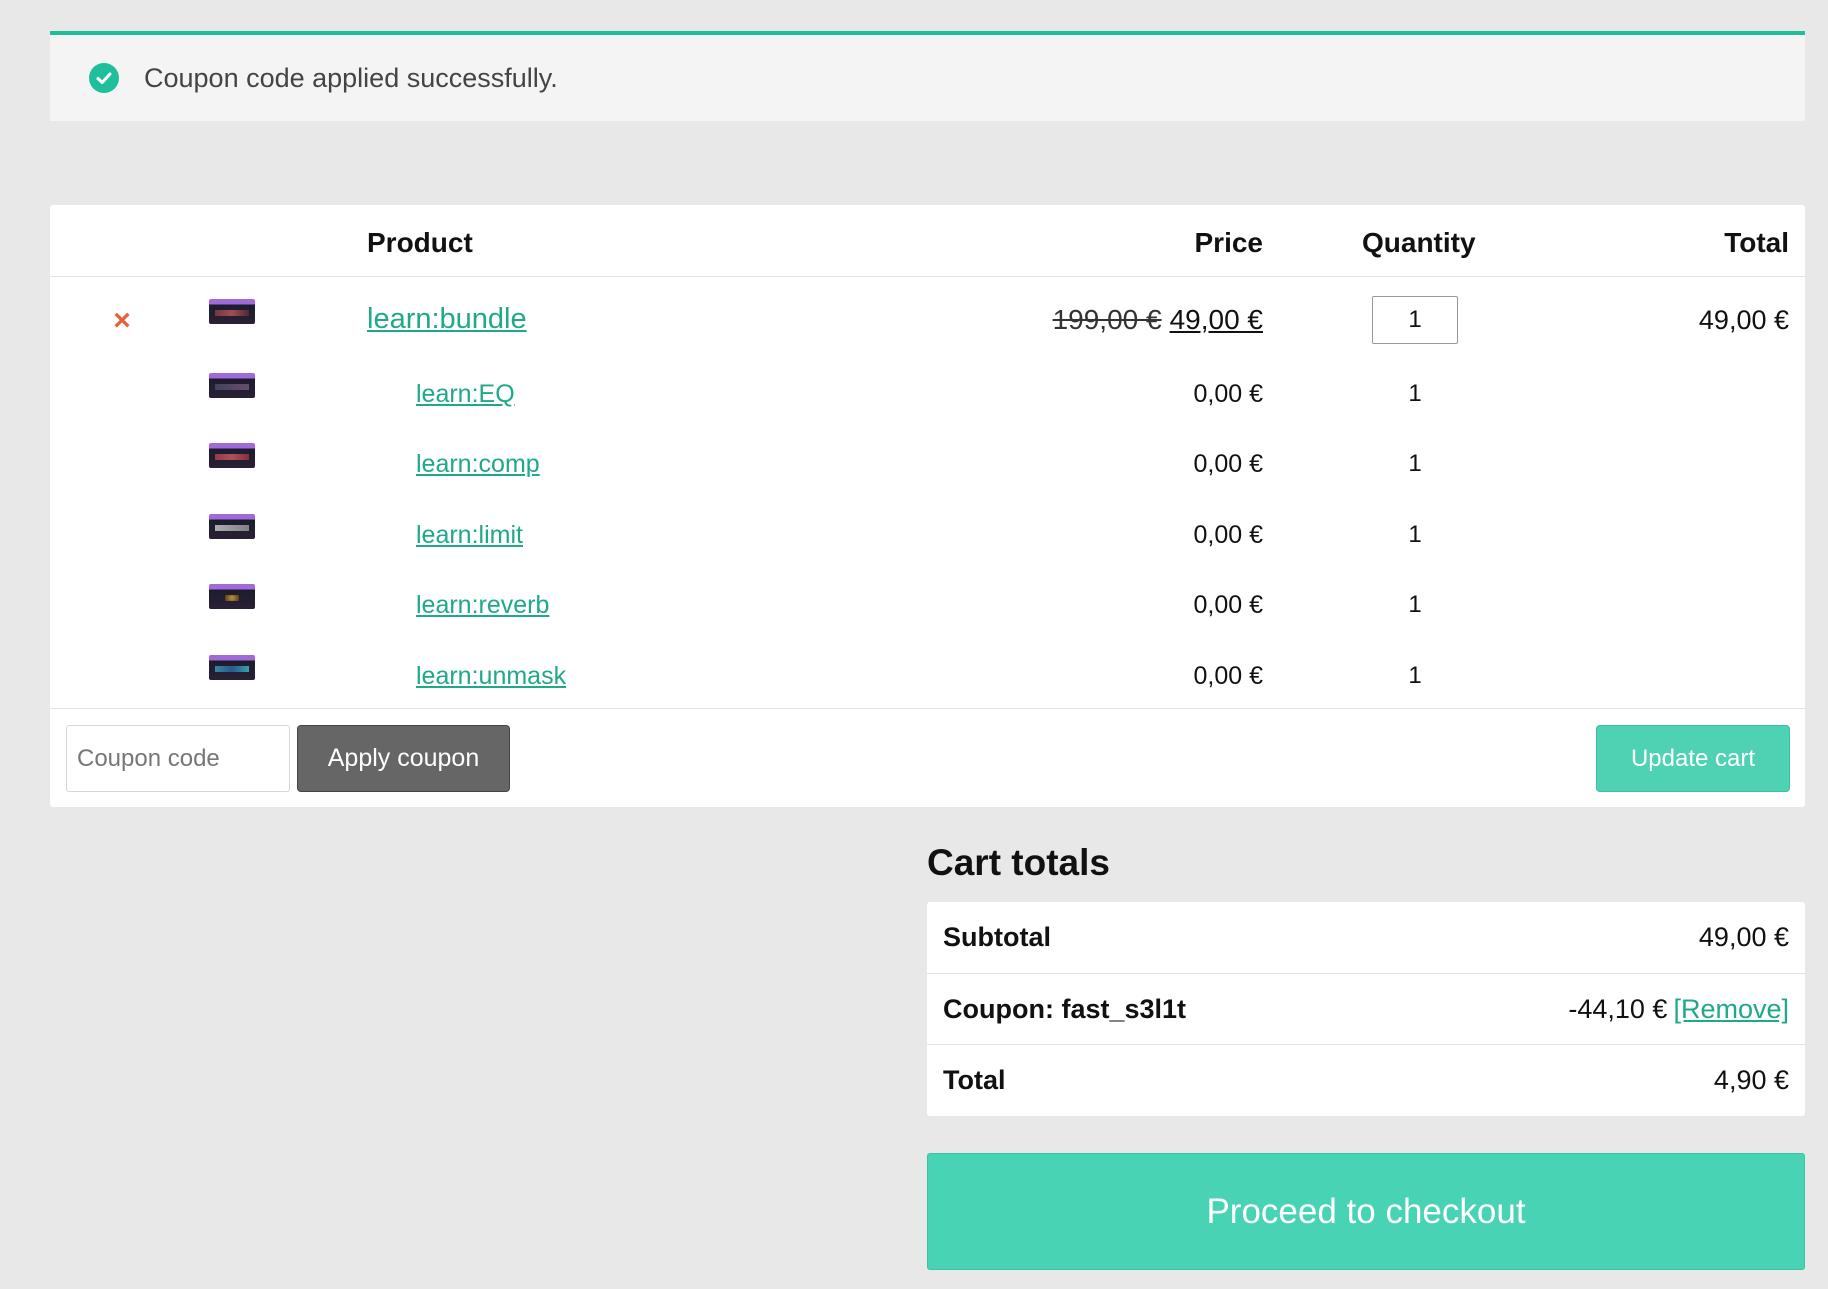 Image resolution: width=1828 pixels, height=1289 pixels. I want to click on table-row: learn:EQ 0,00 € 1, so click(927, 401).